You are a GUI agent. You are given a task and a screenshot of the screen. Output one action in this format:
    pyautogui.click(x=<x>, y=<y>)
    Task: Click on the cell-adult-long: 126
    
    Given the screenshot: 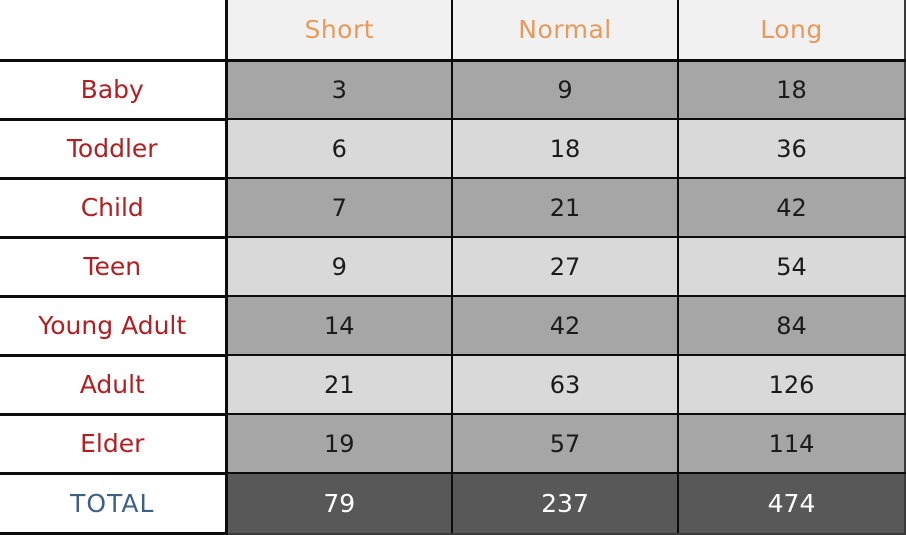 What is the action you would take?
    pyautogui.click(x=792, y=385)
    